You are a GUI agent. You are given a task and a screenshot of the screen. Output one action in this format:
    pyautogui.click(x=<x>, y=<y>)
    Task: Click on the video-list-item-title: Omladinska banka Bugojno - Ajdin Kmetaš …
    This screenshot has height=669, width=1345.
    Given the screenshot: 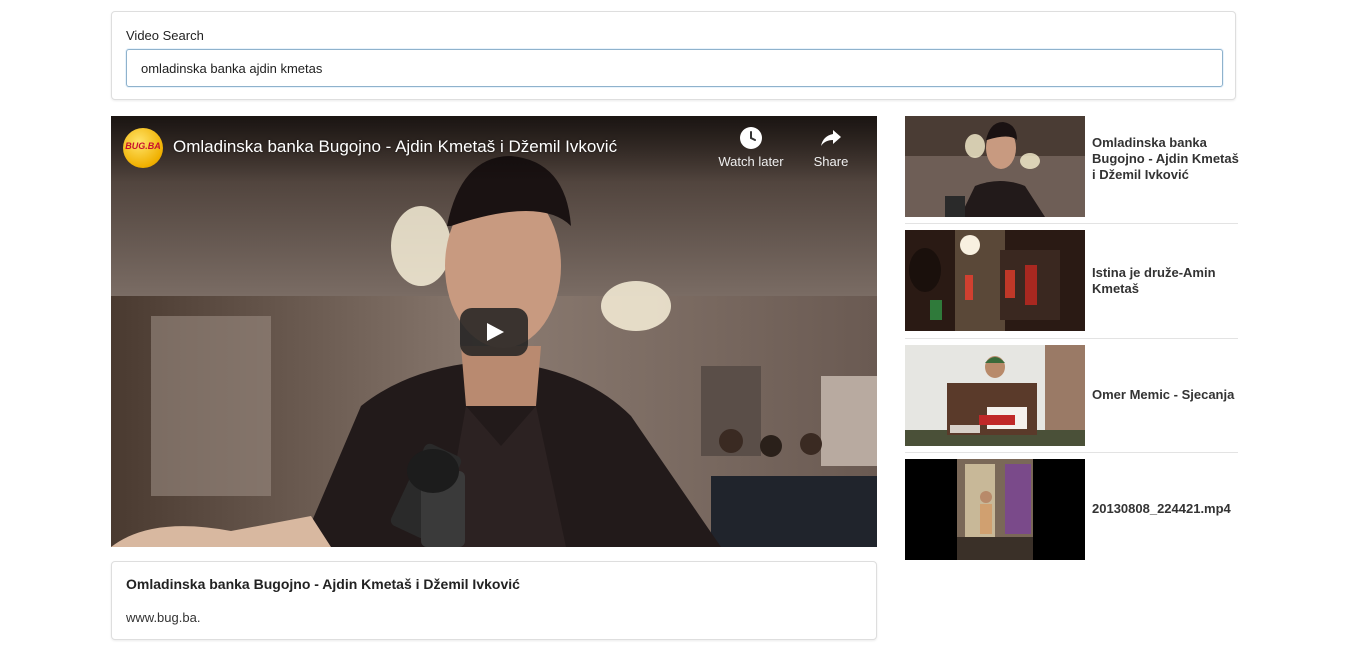 What is the action you would take?
    pyautogui.click(x=1167, y=159)
    